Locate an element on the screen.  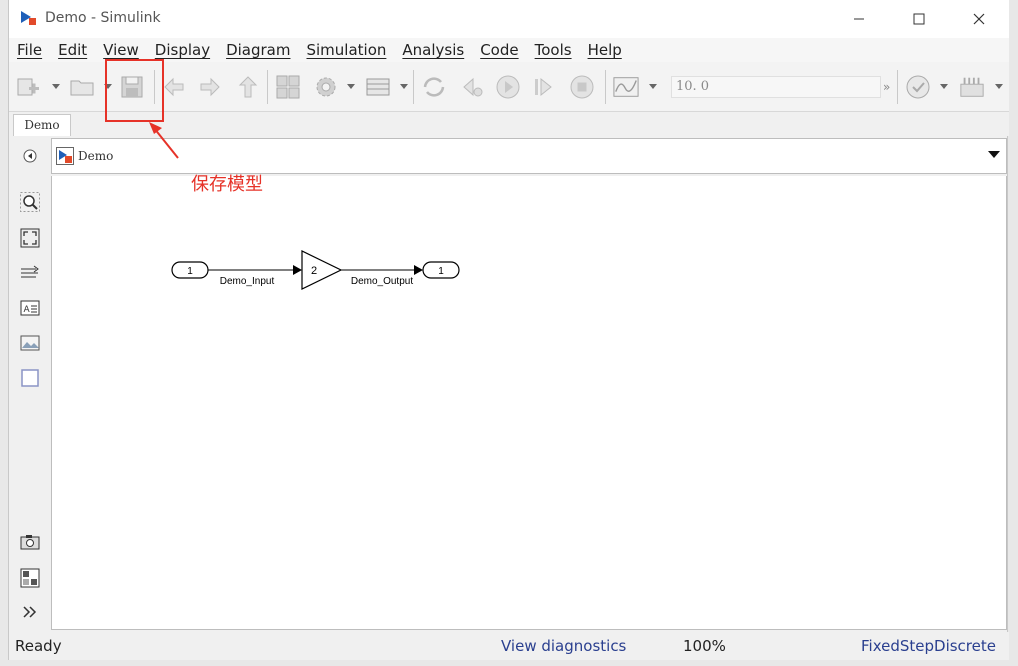
model-path-bar: Demo is located at coordinates (529, 156).